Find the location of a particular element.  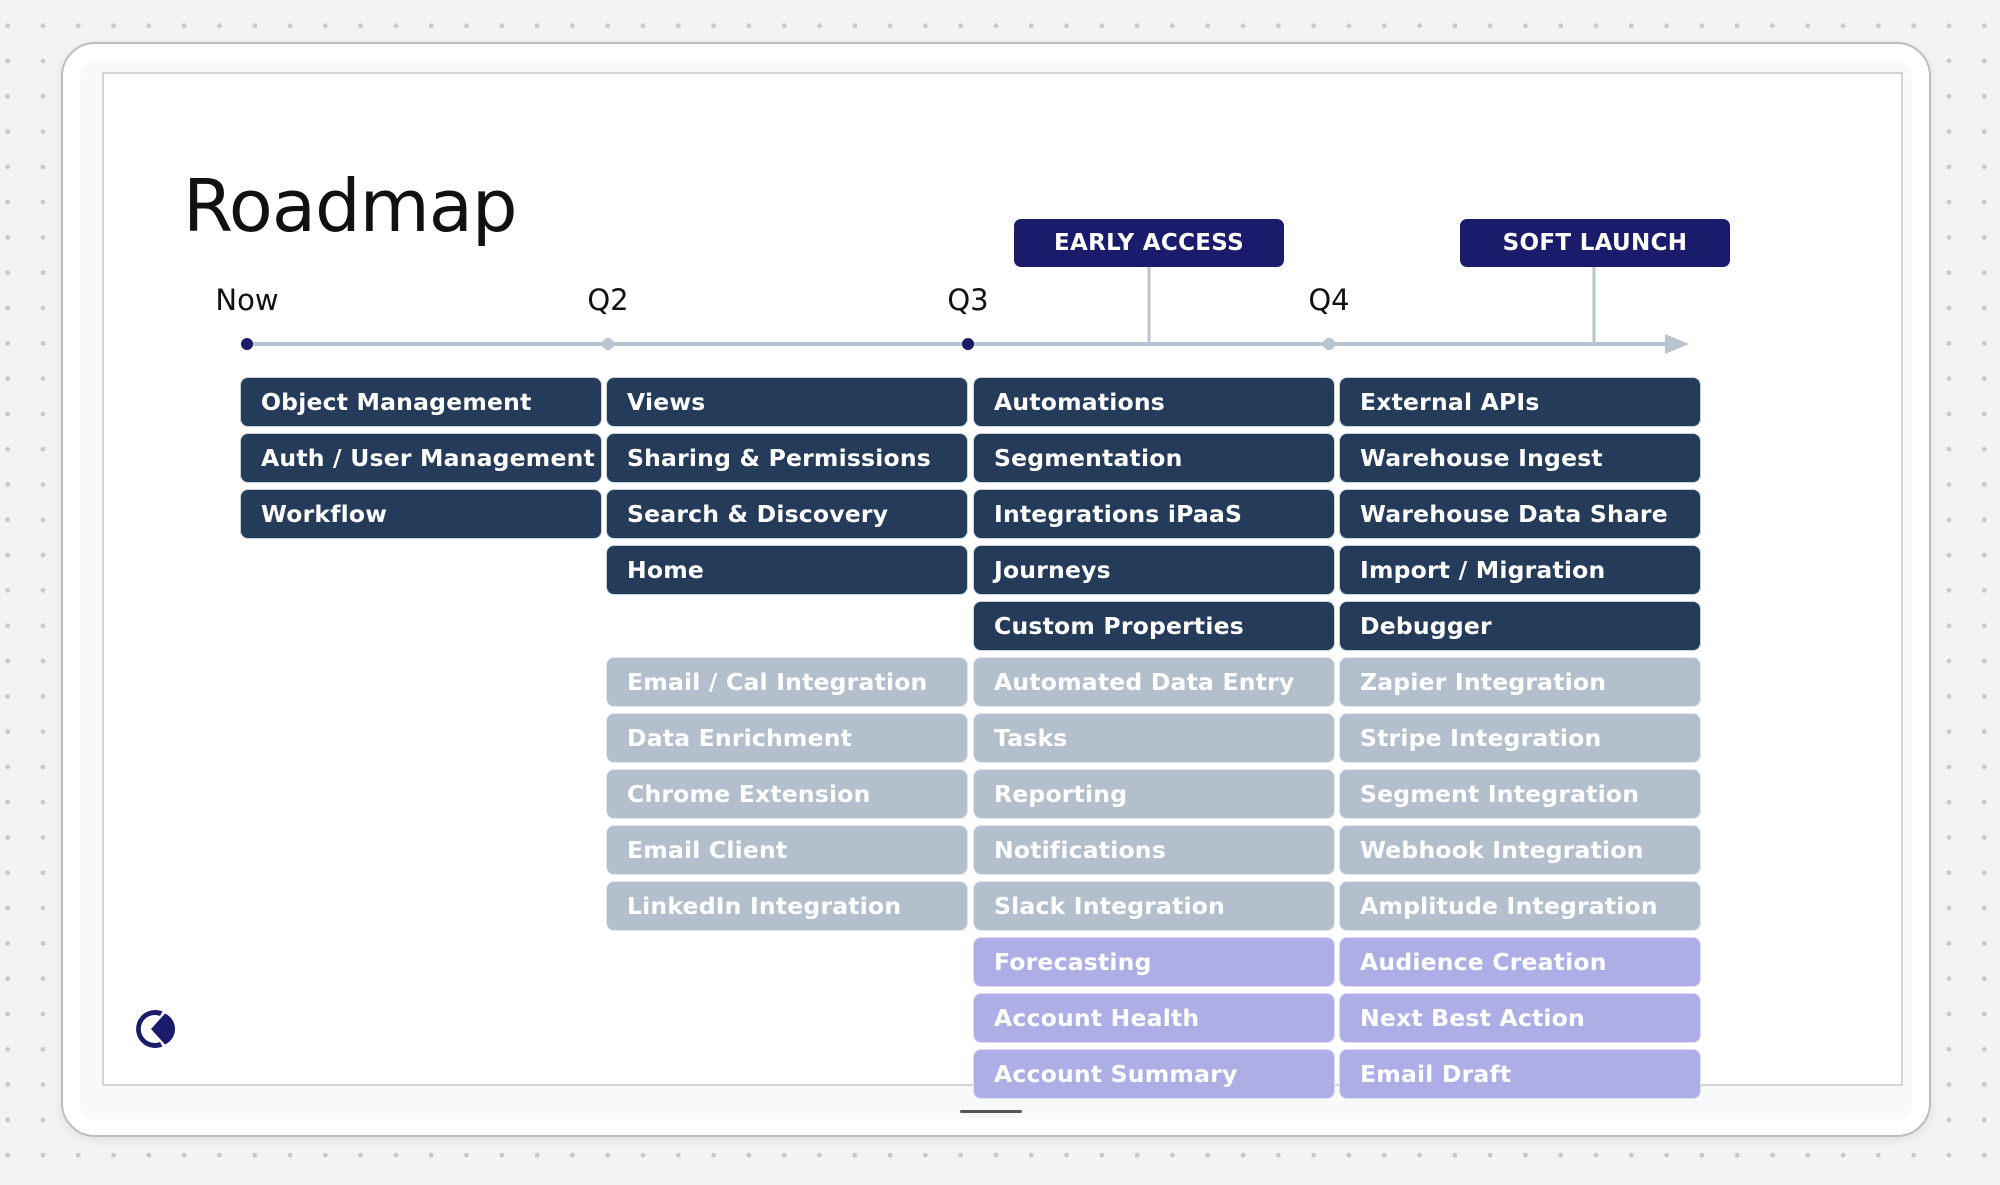

roadmap-item-integration: Tasks is located at coordinates (1154, 738).